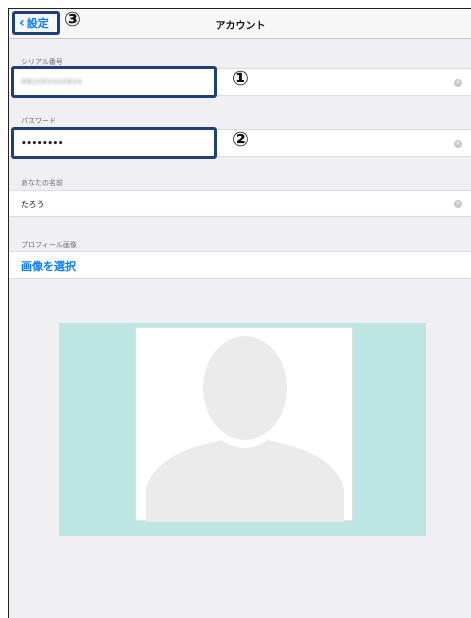 The height and width of the screenshot is (618, 471). Describe the element at coordinates (240, 139) in the screenshot. I see `callout-two: ②` at that location.